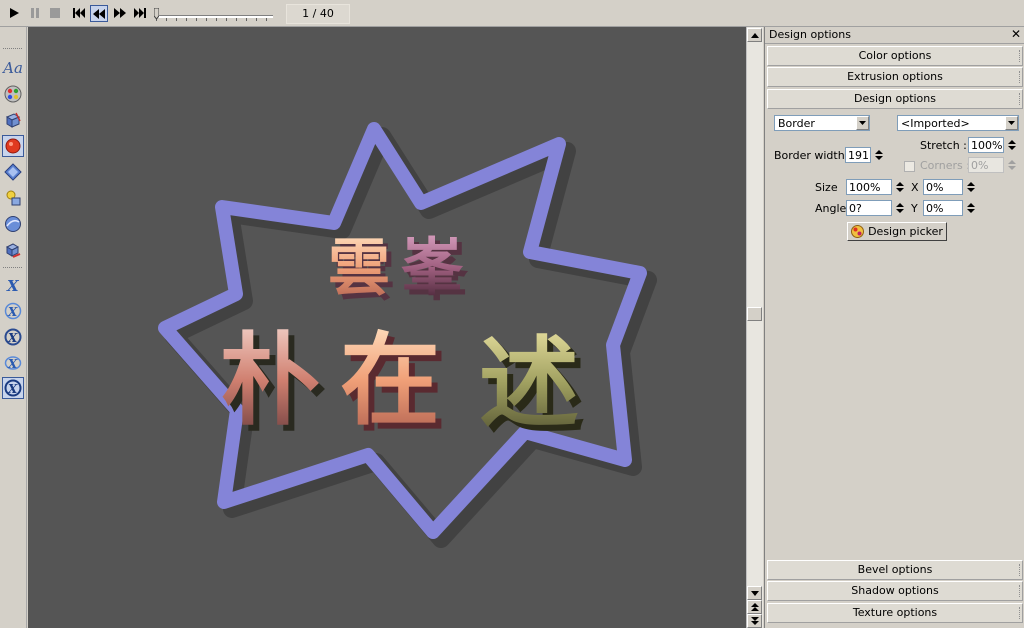  What do you see at coordinates (826, 187) in the screenshot?
I see `size-label: Size` at bounding box center [826, 187].